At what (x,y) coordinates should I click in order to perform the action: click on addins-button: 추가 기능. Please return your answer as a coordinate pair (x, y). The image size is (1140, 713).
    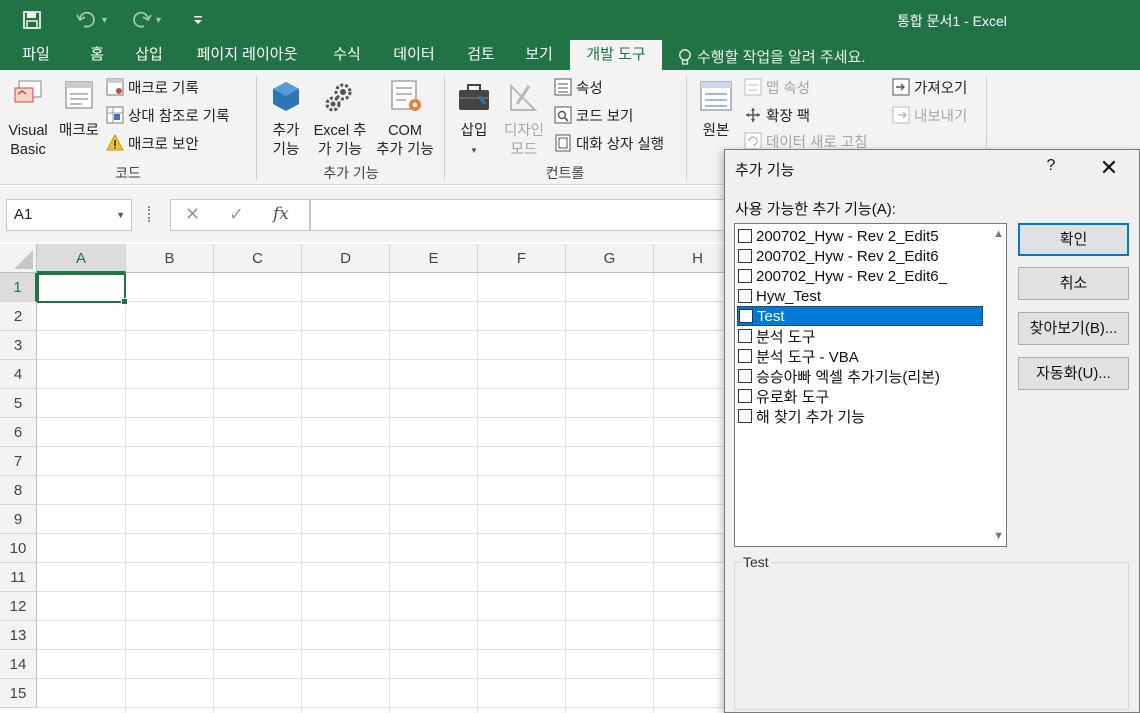
    Looking at the image, I should click on (286, 119).